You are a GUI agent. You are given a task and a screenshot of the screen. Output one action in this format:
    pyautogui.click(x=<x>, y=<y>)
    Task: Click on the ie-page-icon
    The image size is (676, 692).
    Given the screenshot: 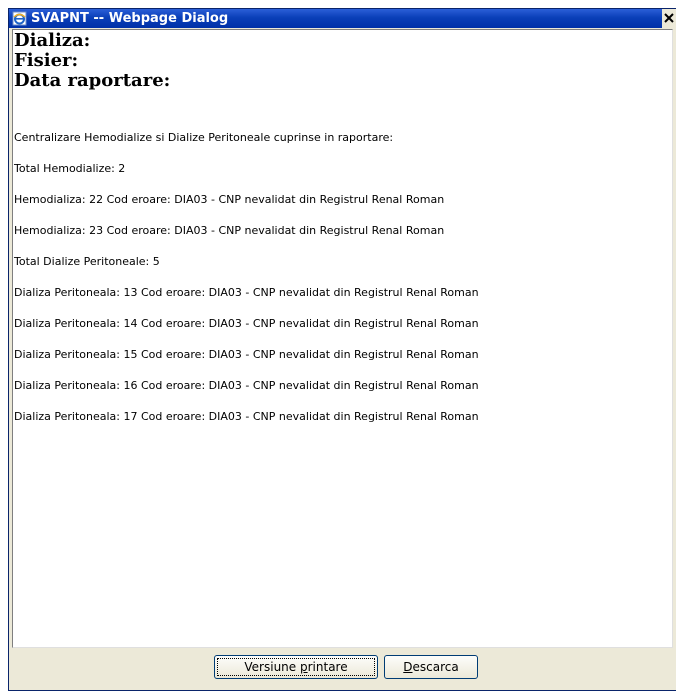 What is the action you would take?
    pyautogui.click(x=19, y=18)
    